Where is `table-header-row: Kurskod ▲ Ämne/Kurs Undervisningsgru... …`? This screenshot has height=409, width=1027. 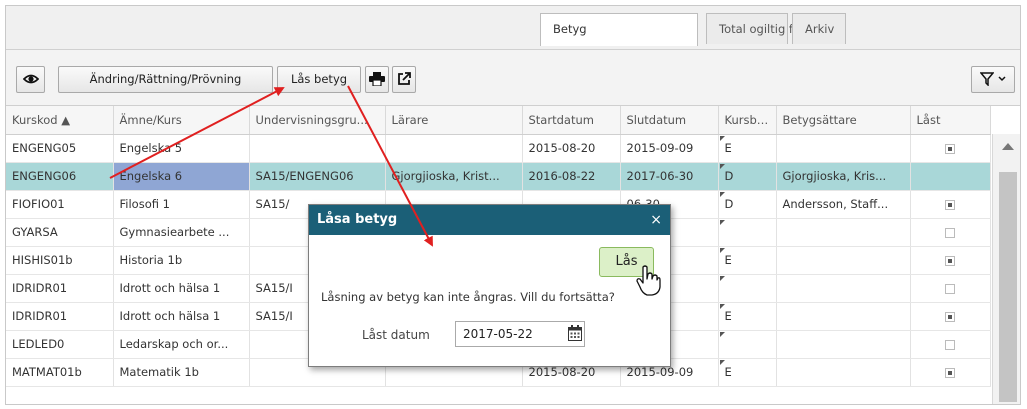
table-header-row: Kurskod ▲ Ämne/Kurs Undervisningsgru... … is located at coordinates (498, 120).